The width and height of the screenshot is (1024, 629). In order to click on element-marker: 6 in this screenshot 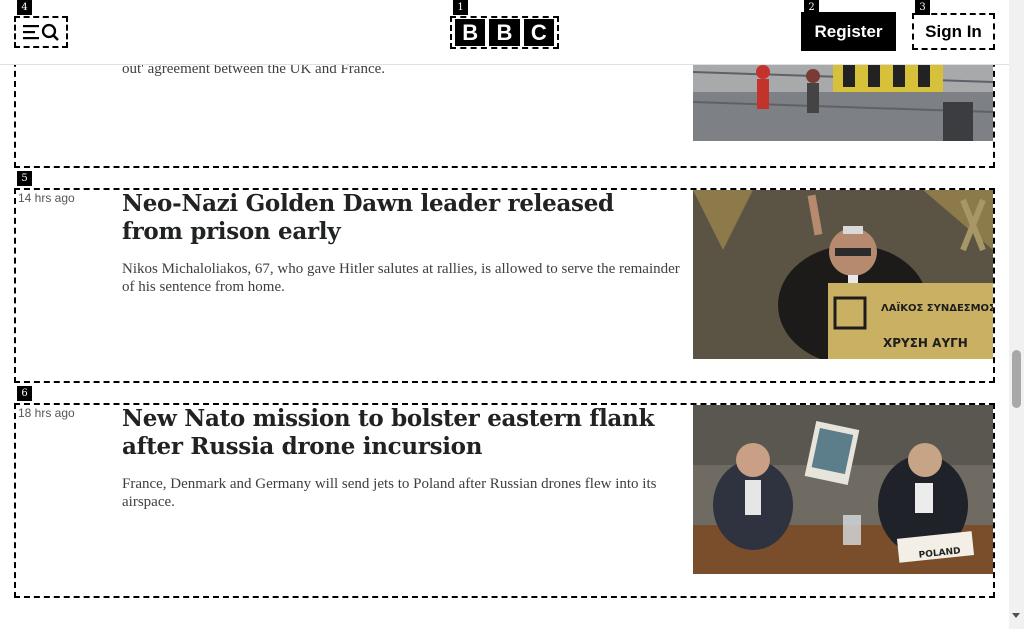, I will do `click(24, 393)`.